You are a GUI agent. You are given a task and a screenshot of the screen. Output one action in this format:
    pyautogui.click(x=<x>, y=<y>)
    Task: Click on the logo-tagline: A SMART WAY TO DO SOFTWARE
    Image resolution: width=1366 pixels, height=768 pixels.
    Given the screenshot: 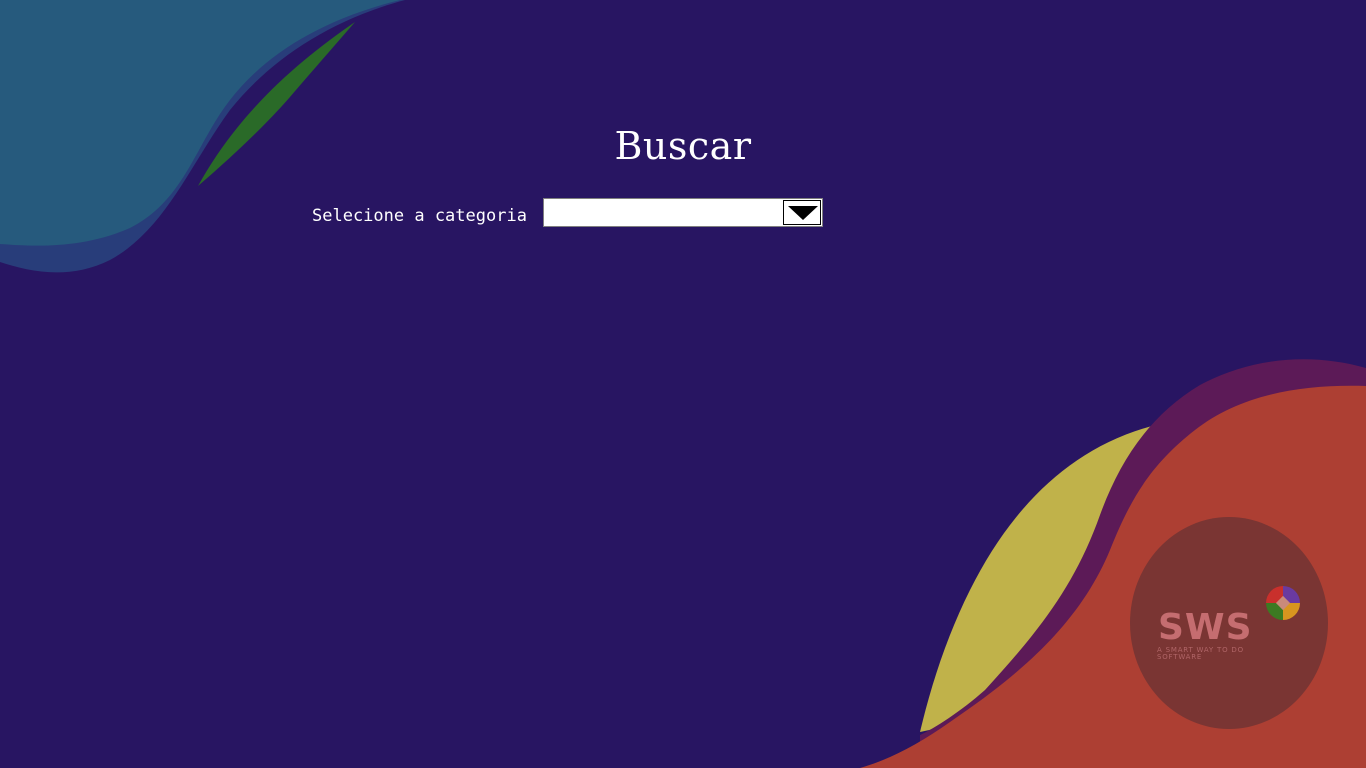 What is the action you would take?
    pyautogui.click(x=1200, y=653)
    